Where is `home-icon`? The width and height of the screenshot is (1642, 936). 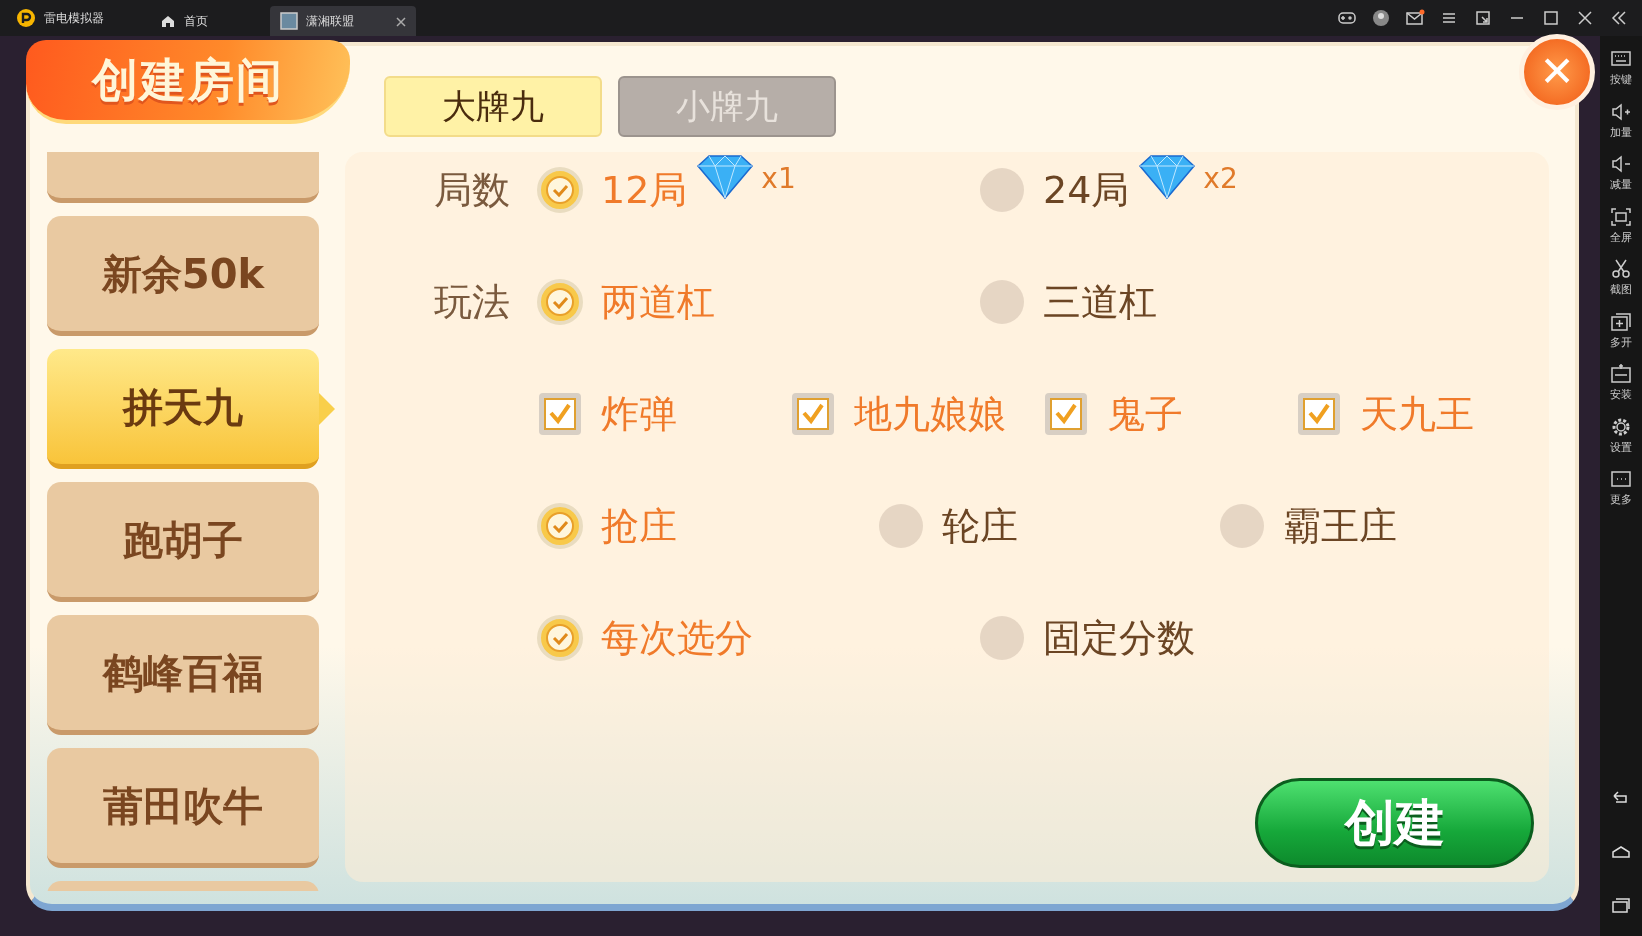 home-icon is located at coordinates (168, 21).